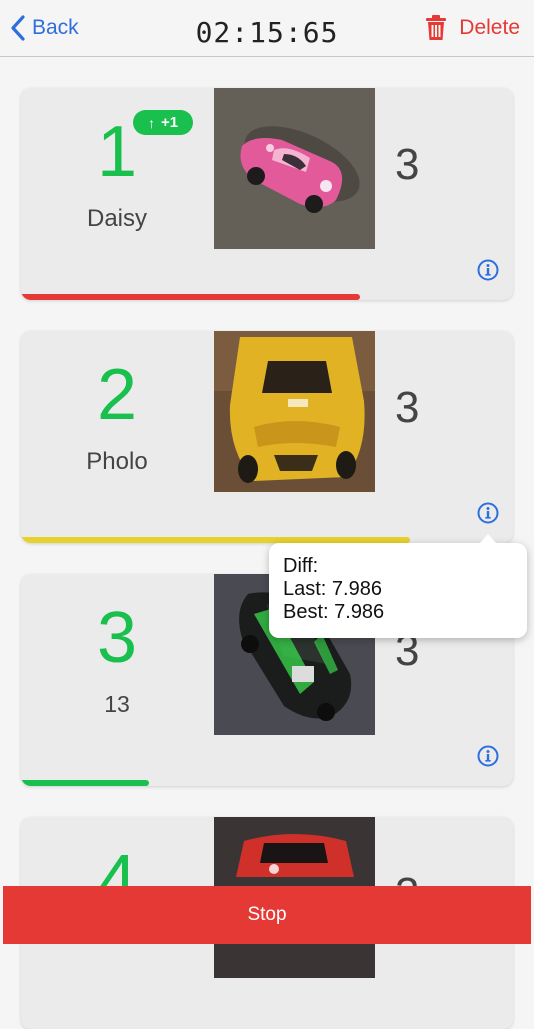  I want to click on lap-info-tooltip: Diff: Last: 7.986 Best: 7.986, so click(398, 586).